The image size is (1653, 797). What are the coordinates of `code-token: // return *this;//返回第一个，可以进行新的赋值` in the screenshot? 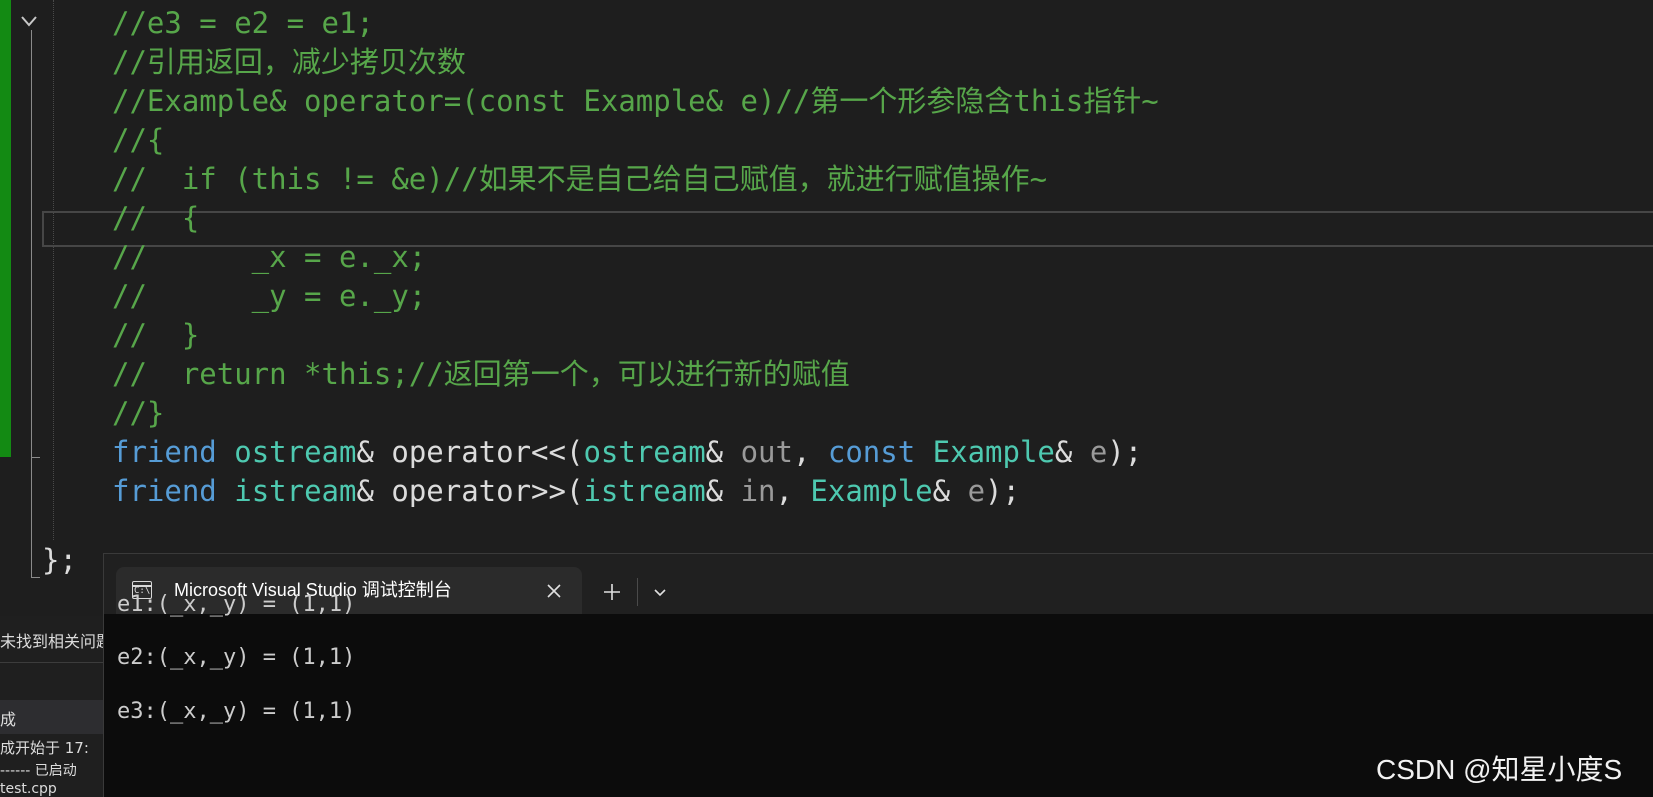 It's located at (481, 374).